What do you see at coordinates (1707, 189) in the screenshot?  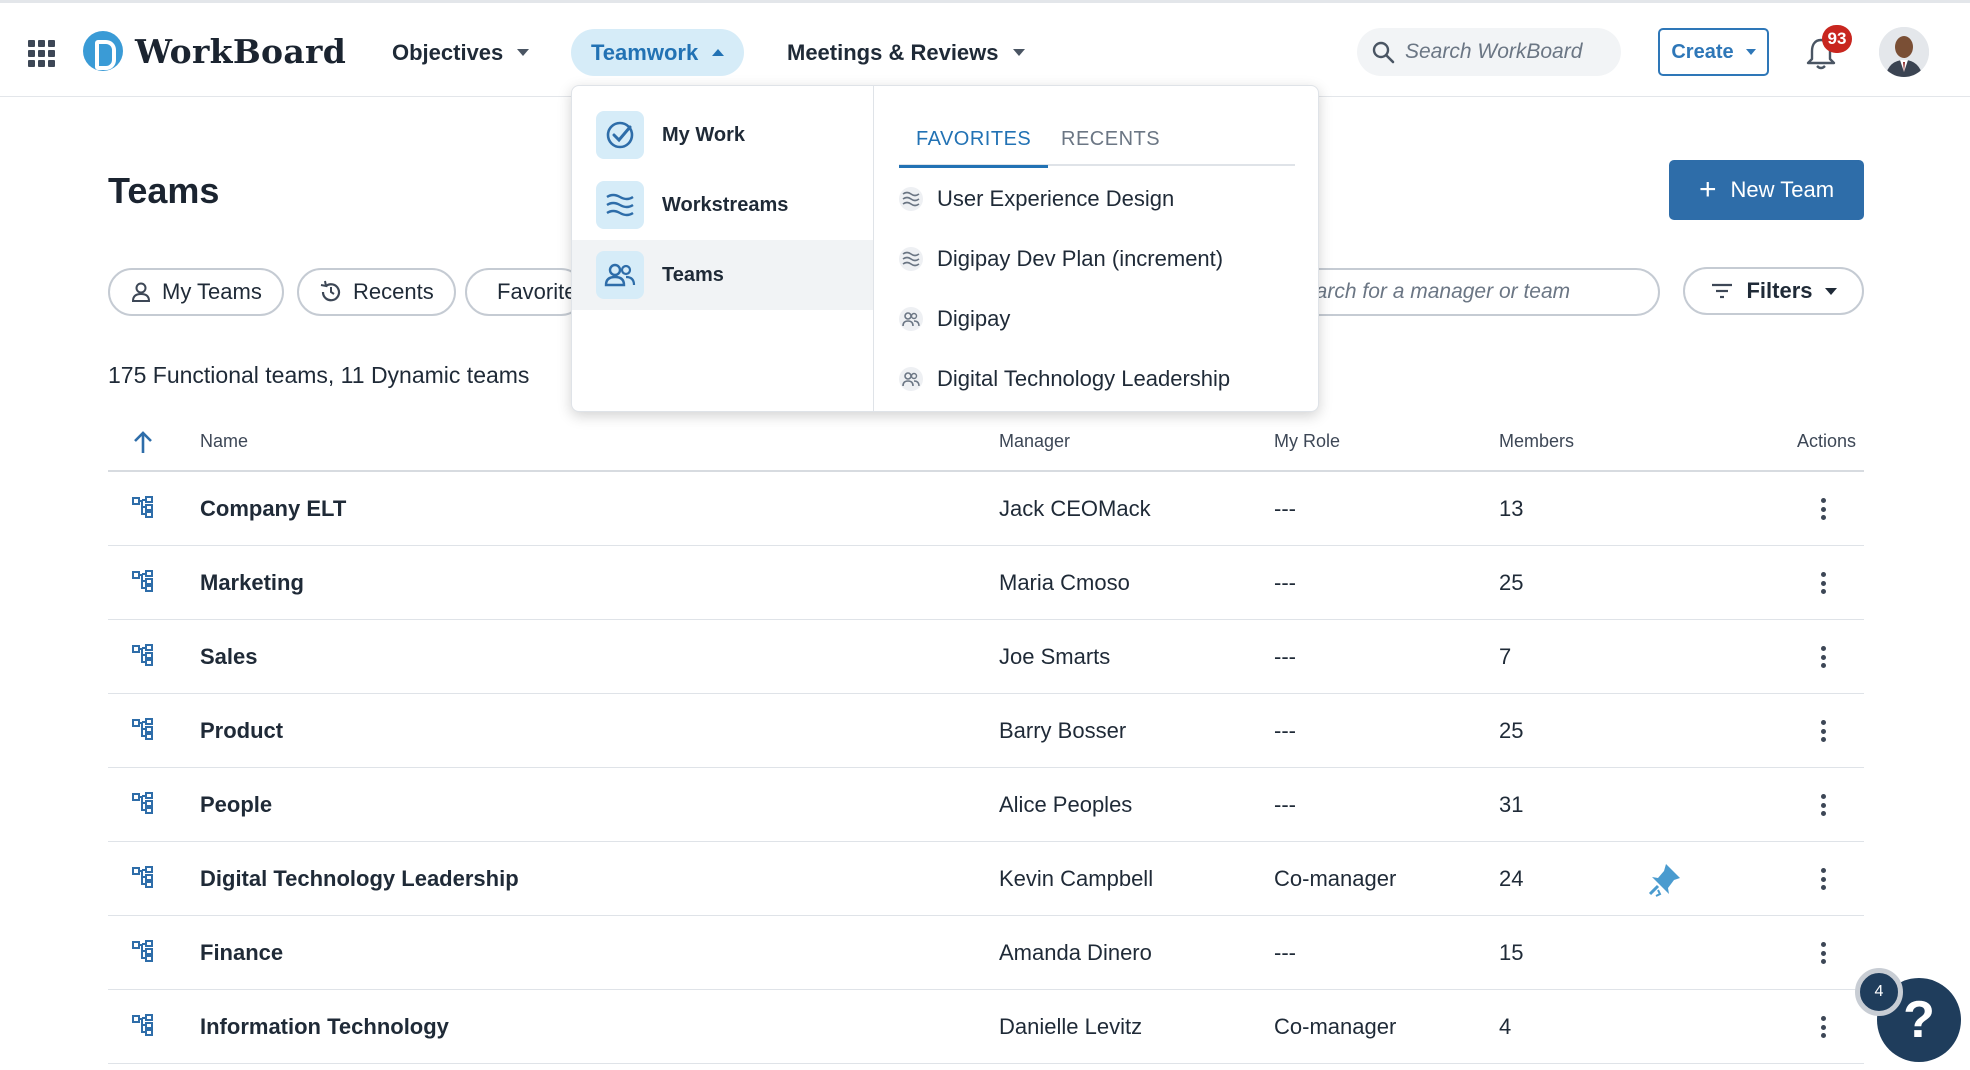 I see `plus-icon: +` at bounding box center [1707, 189].